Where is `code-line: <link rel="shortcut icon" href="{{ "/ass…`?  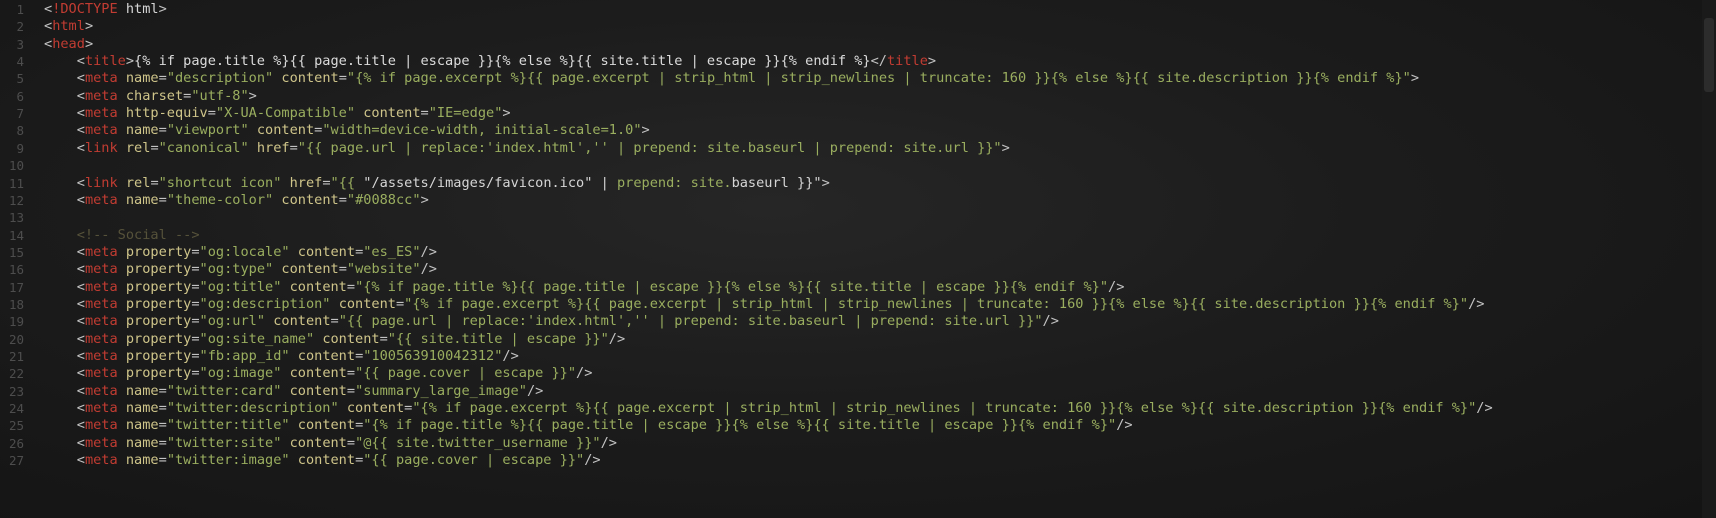 code-line: <link rel="shortcut icon" href="{{ "/ass… is located at coordinates (437, 183).